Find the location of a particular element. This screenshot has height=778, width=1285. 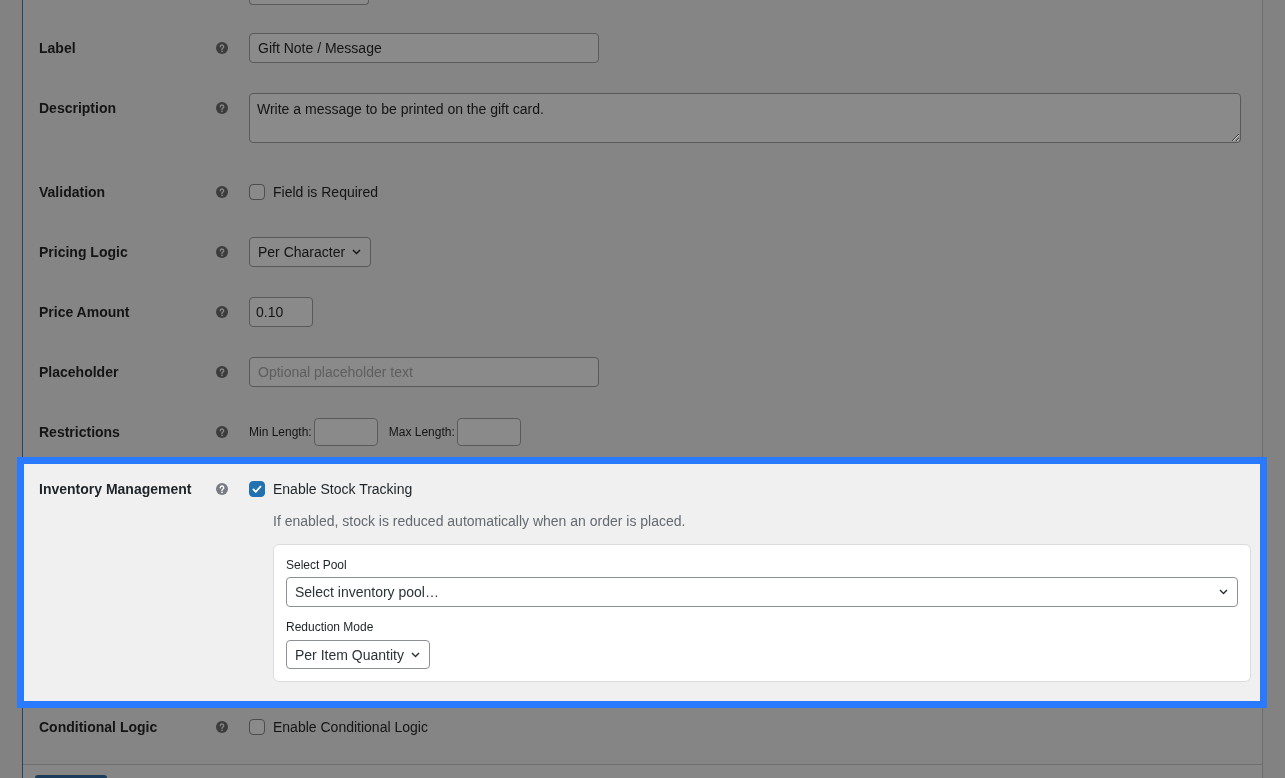

row-label: Restrictions is located at coordinates (80, 432).